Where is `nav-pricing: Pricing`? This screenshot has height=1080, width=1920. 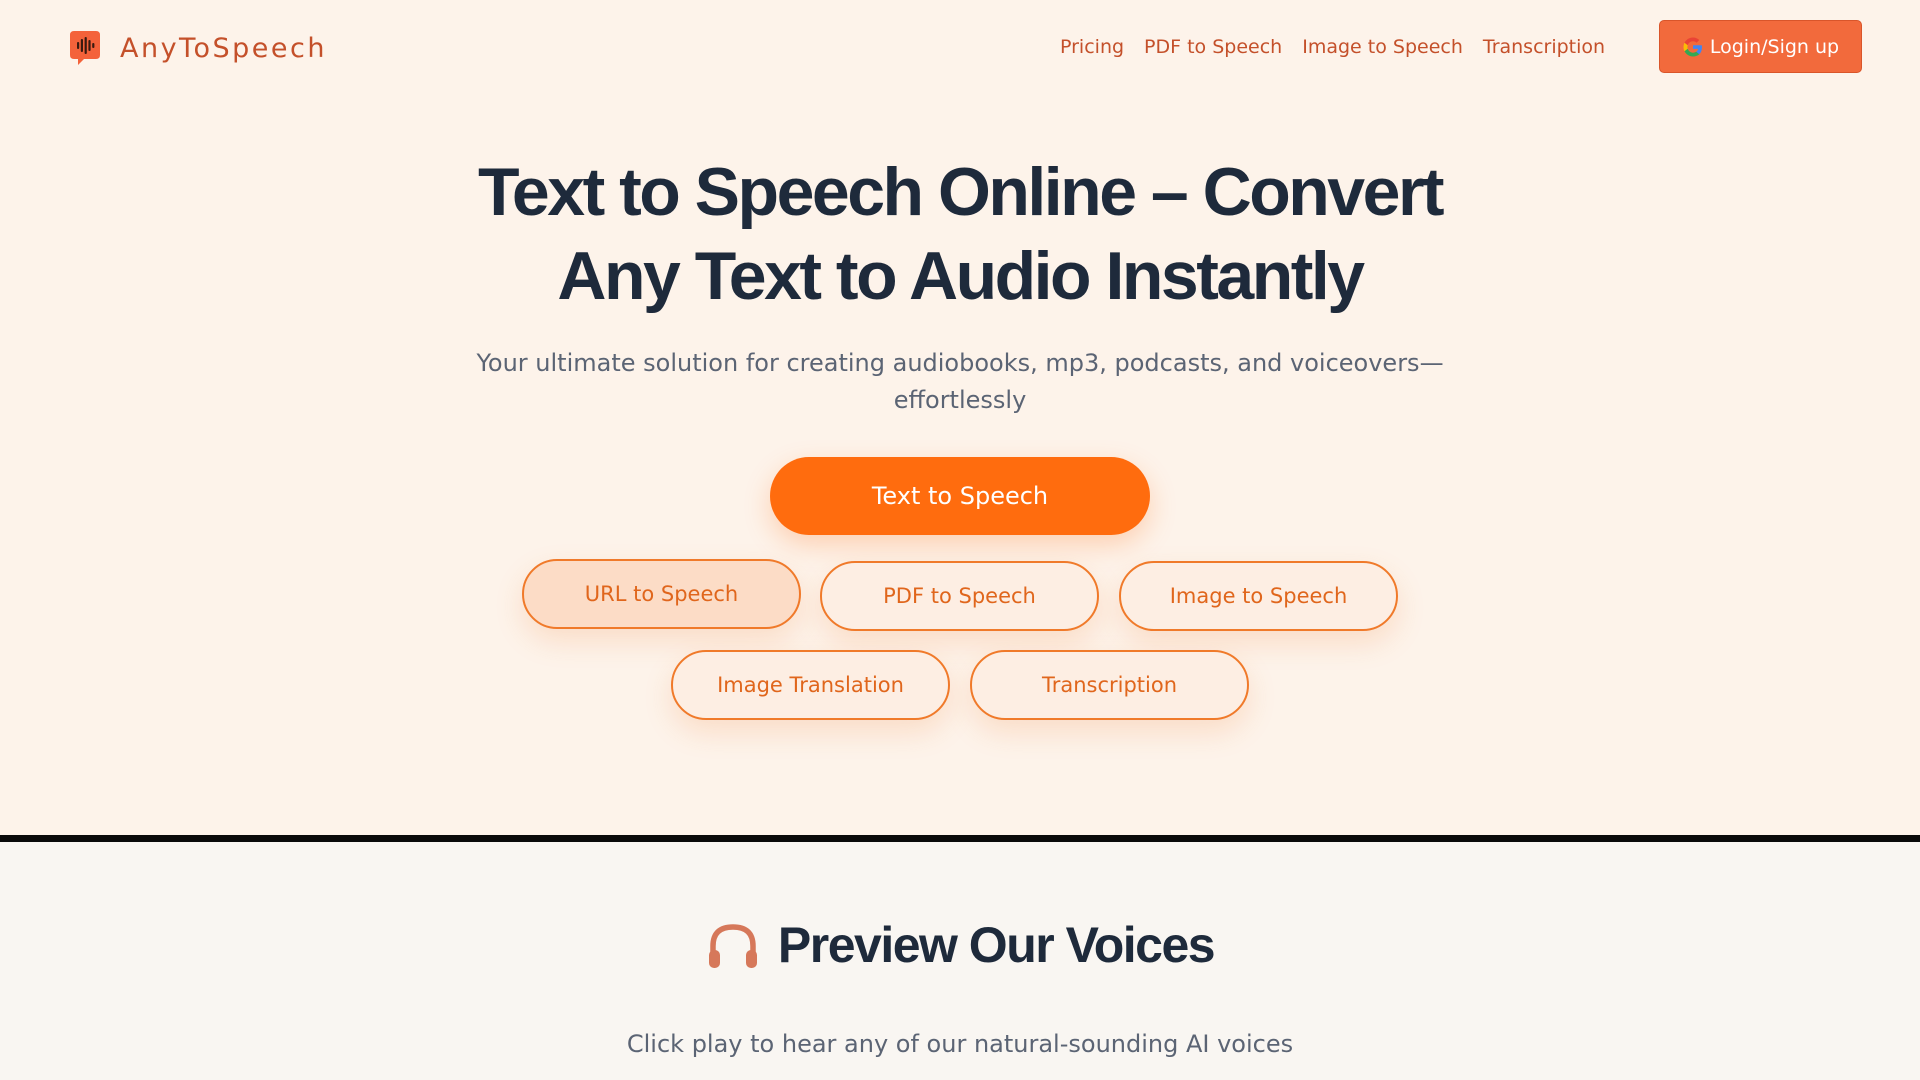 nav-pricing: Pricing is located at coordinates (1092, 47).